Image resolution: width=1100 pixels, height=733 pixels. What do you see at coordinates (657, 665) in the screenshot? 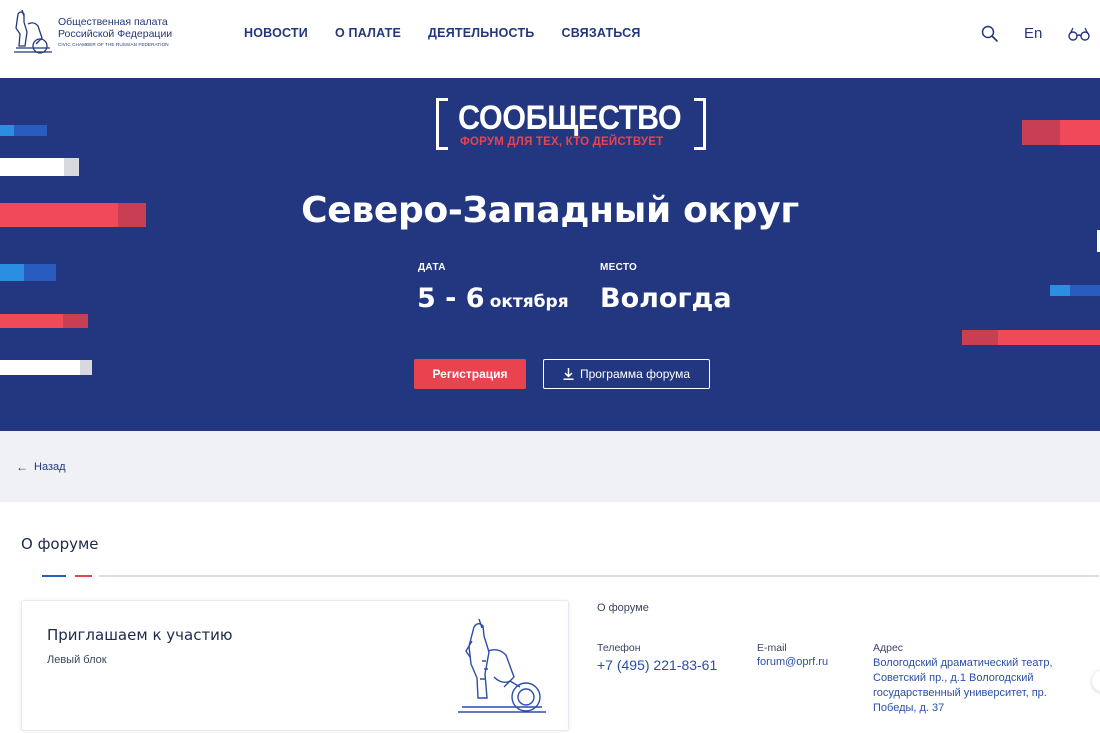
I see `phone-link: +7 (495) 221-83-61` at bounding box center [657, 665].